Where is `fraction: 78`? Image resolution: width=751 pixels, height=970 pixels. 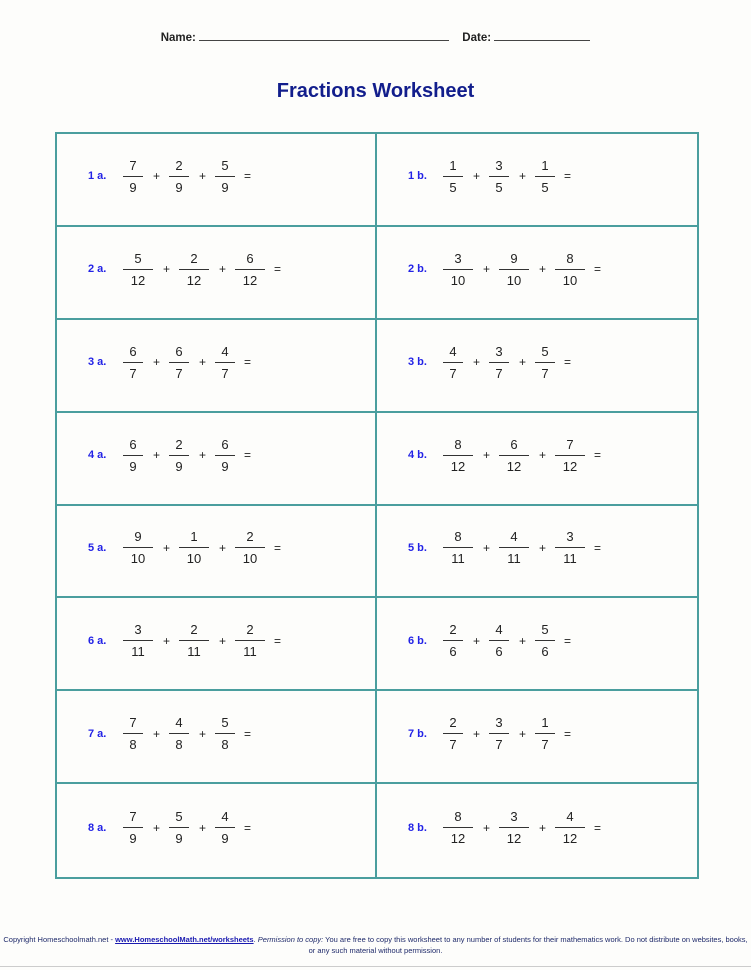
fraction: 78 is located at coordinates (133, 733).